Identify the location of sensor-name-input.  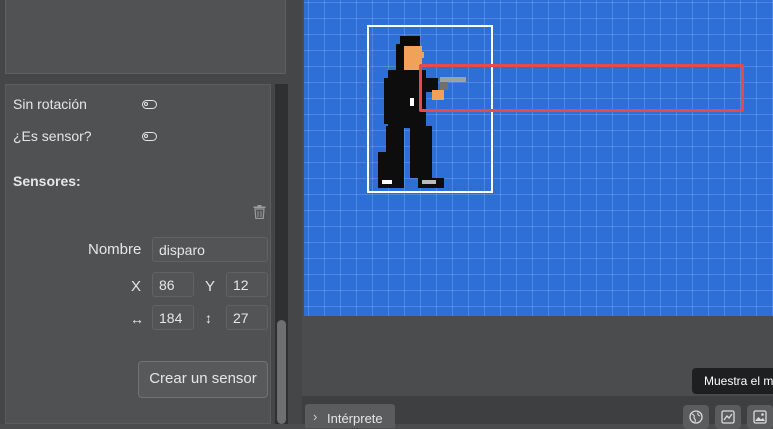
(210, 249).